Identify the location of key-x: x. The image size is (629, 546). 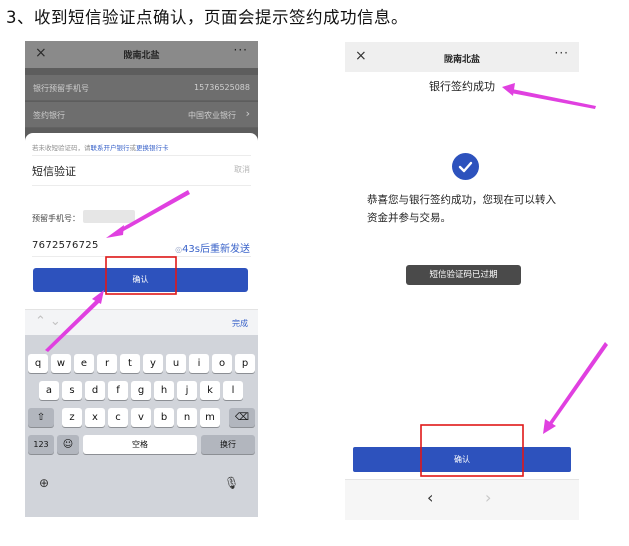
(95, 417).